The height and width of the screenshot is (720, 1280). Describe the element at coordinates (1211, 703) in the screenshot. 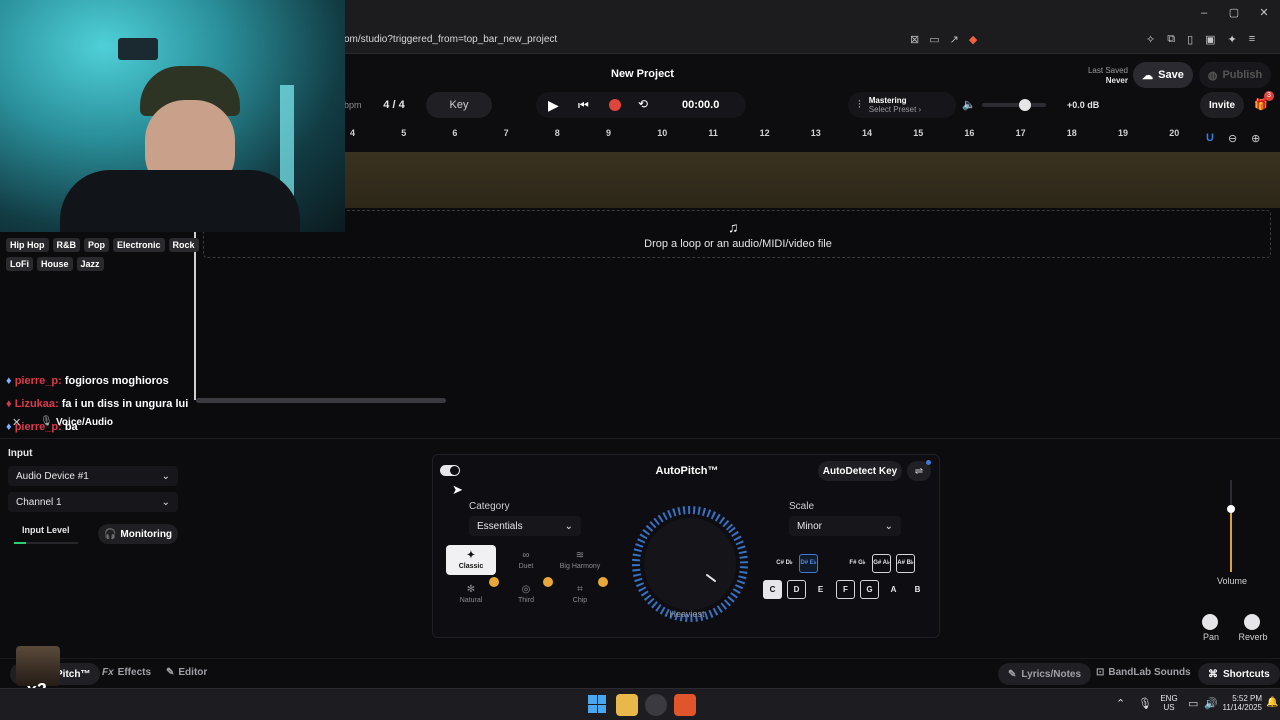

I see `speaker-icon: 🔊` at that location.